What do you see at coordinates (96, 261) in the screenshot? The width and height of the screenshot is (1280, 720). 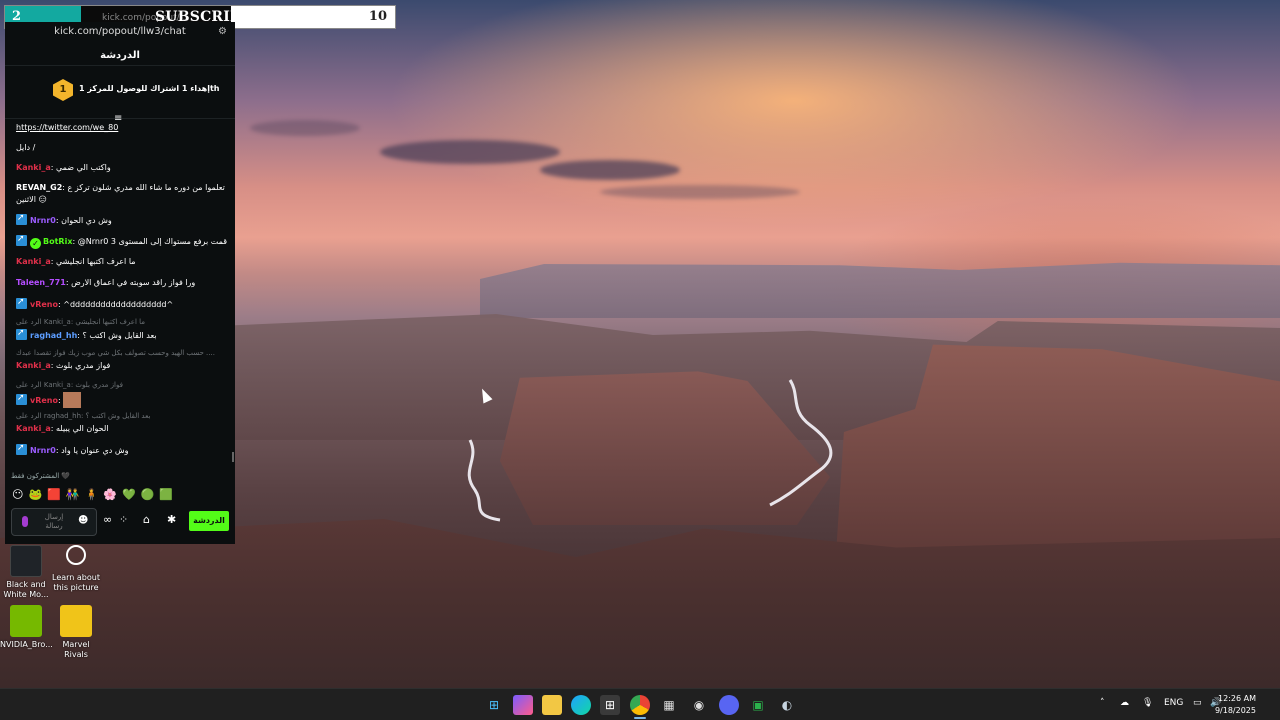 I see `chat-message-text: ما اعرف اكتبها انجليشي` at bounding box center [96, 261].